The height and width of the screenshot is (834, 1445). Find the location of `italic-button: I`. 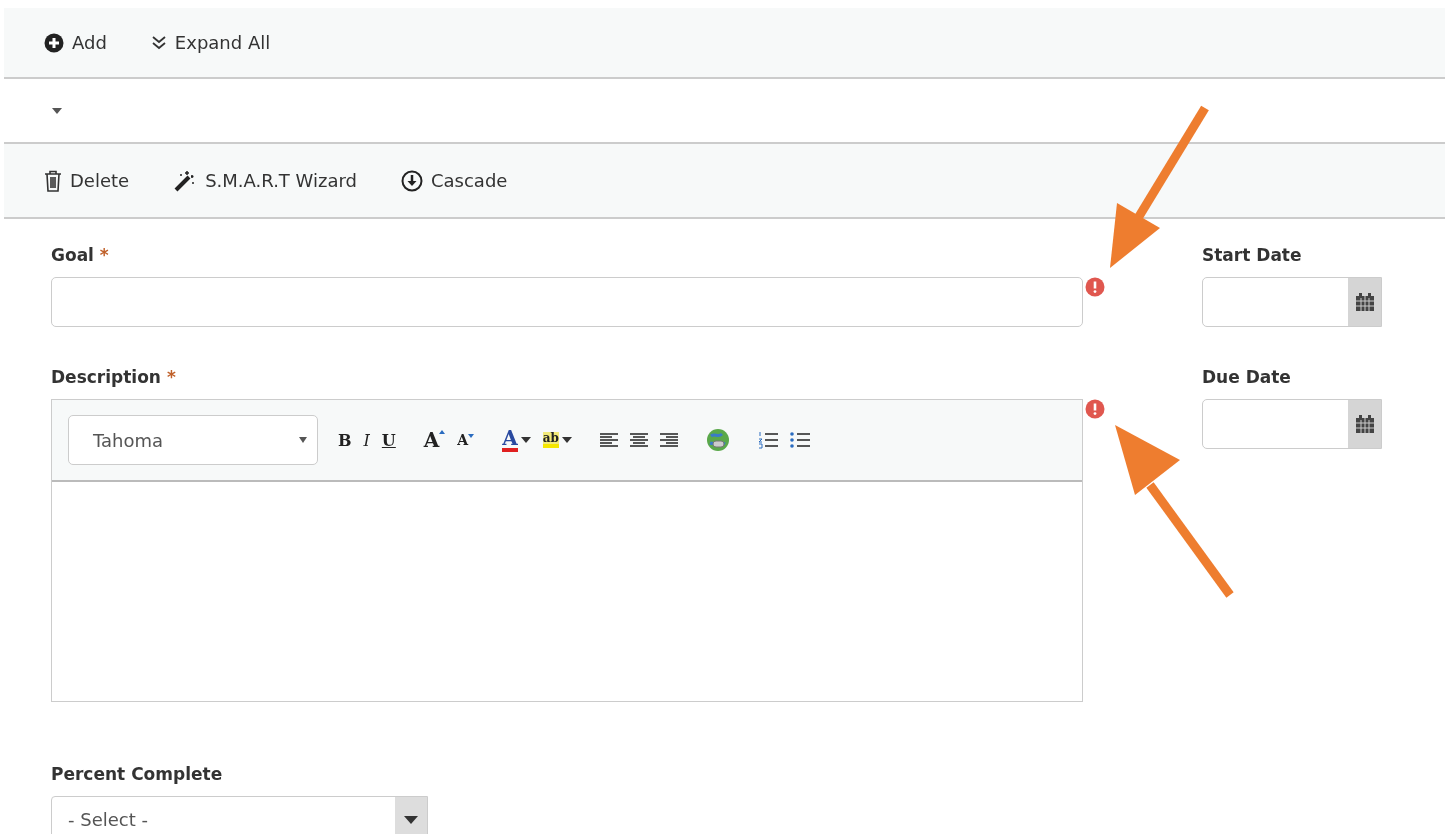

italic-button: I is located at coordinates (366, 440).